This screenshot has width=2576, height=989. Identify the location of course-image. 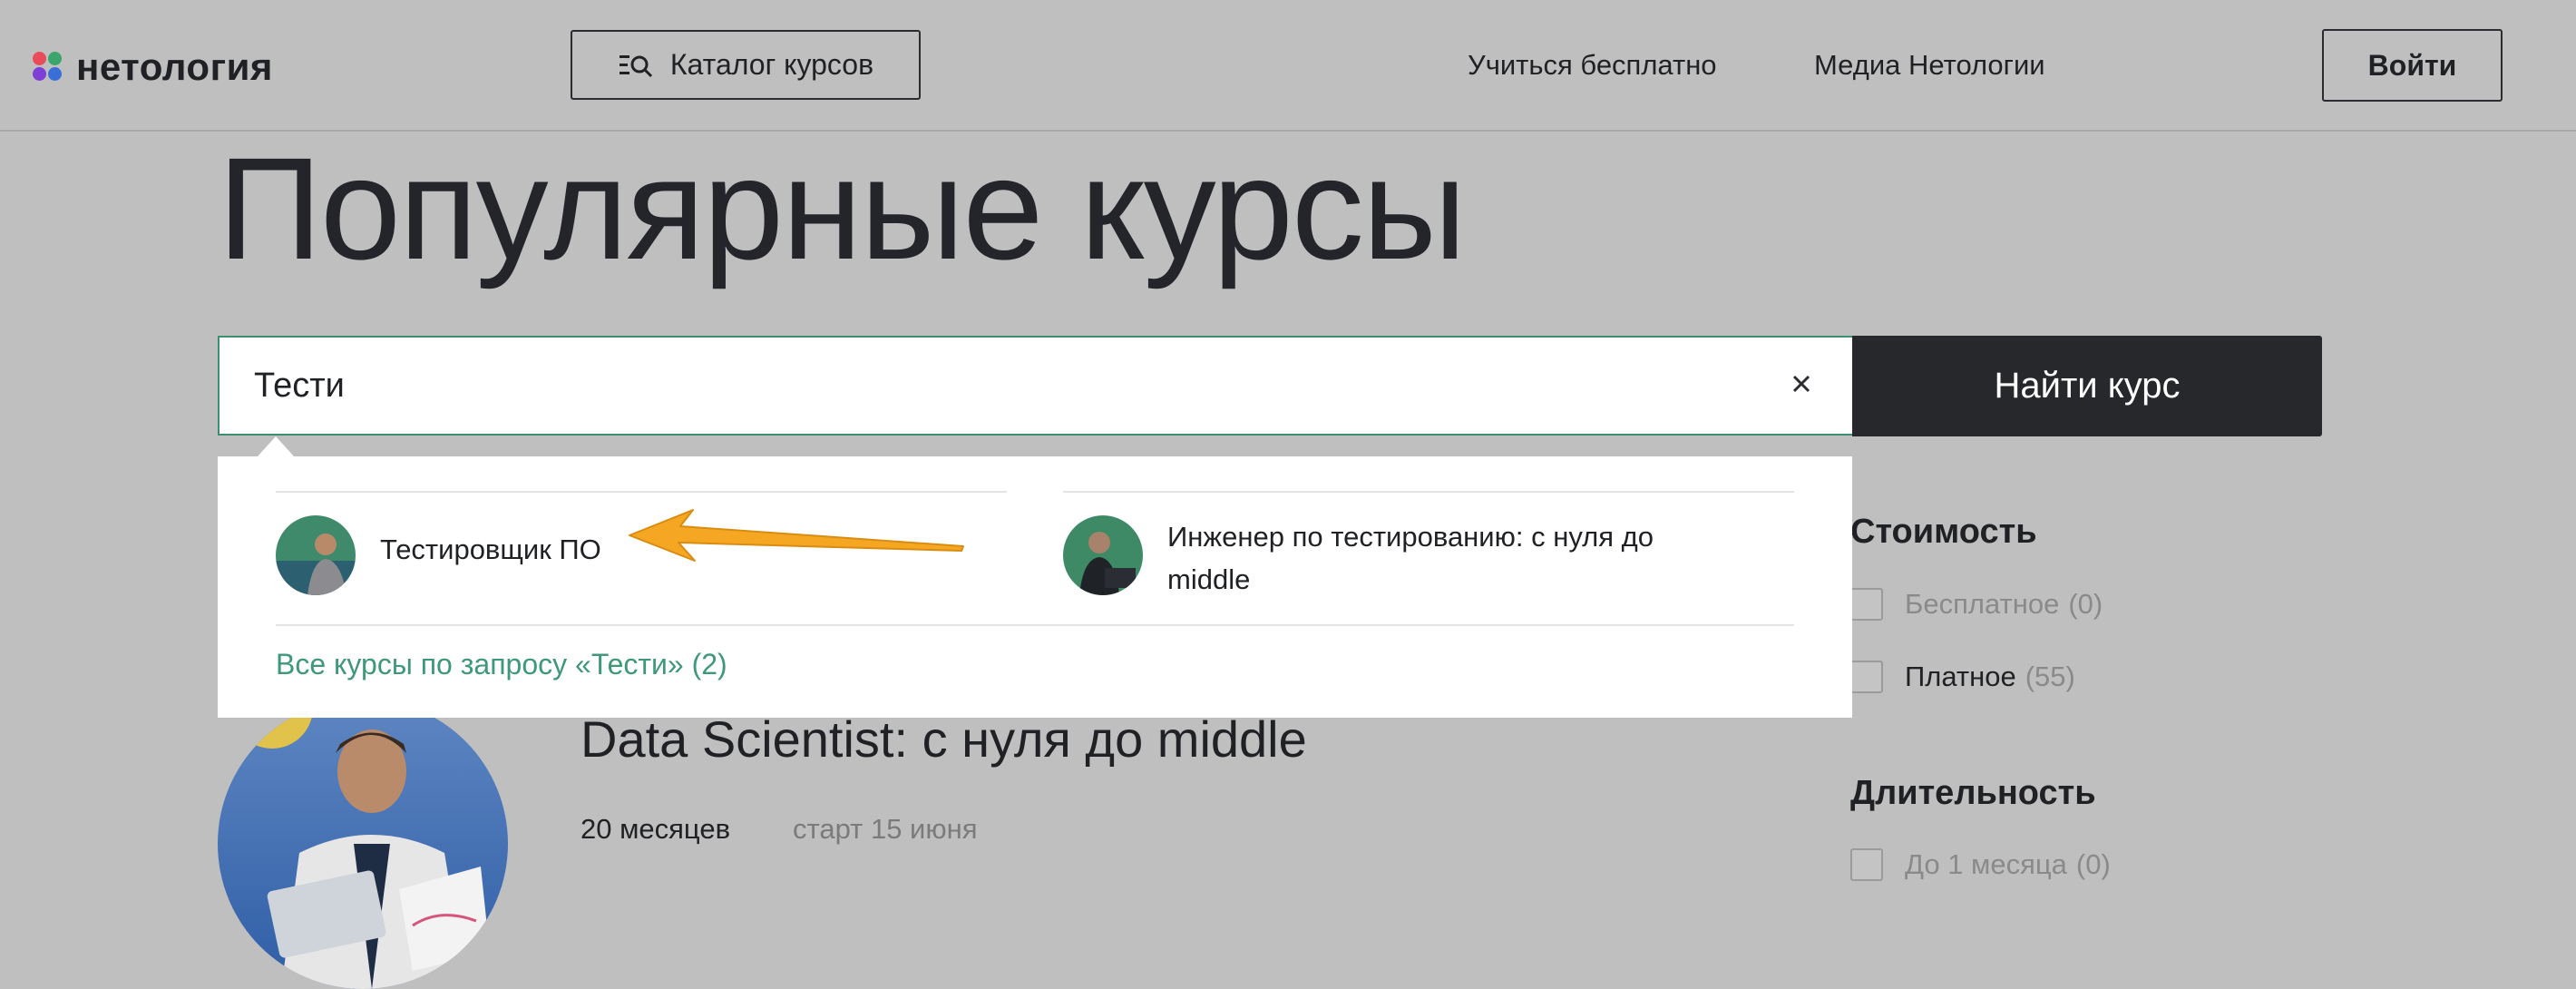
(363, 844).